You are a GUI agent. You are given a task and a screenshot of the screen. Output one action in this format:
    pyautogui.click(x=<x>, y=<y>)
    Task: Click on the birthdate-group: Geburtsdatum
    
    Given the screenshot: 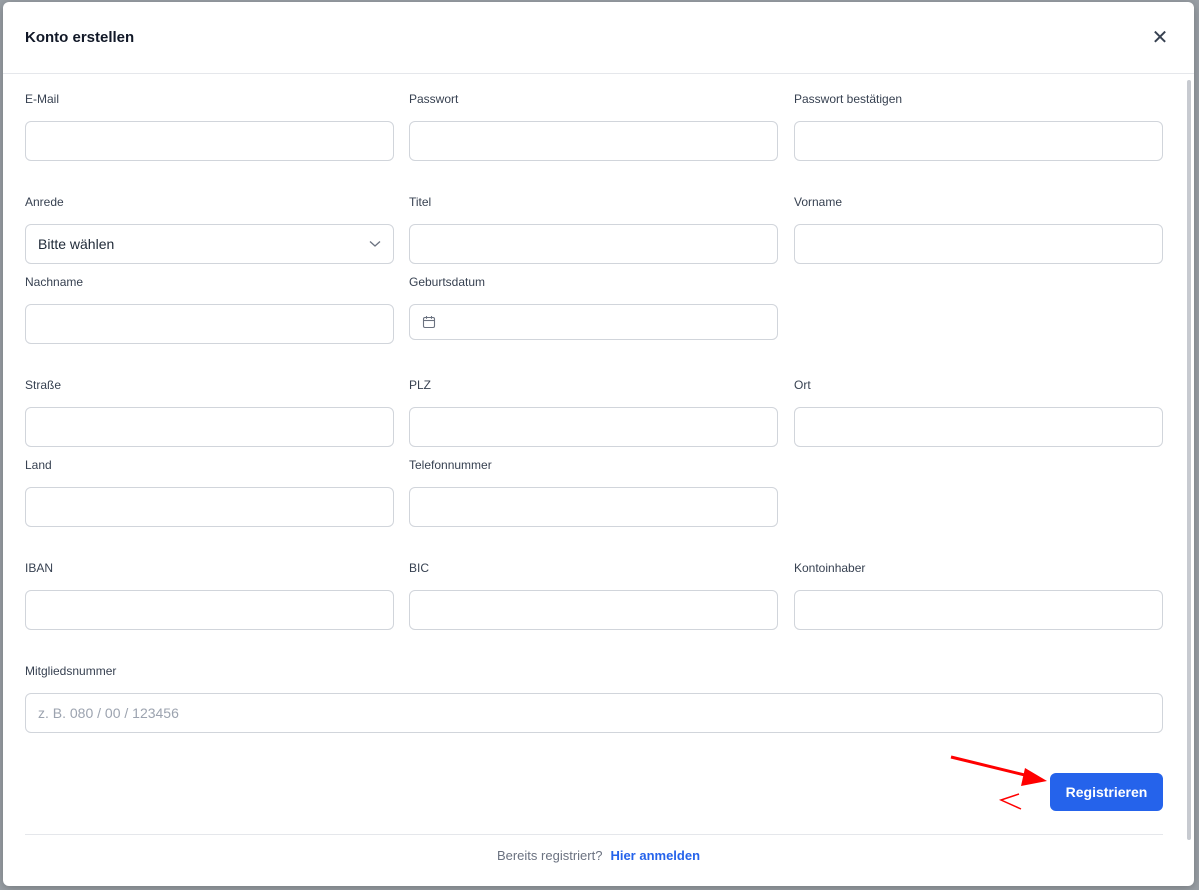 What is the action you would take?
    pyautogui.click(x=593, y=307)
    